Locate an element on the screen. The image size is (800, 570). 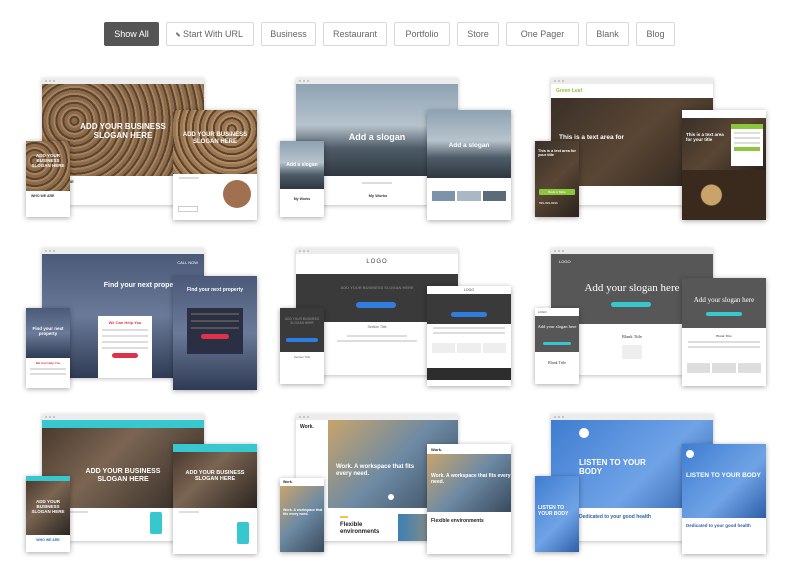
tablet-hero-title: Find your next property is located at coordinates (215, 290).